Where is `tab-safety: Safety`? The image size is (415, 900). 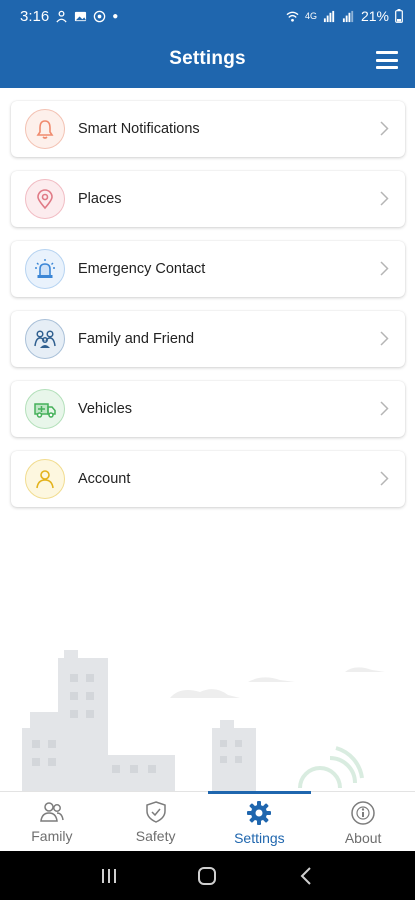 tab-safety: Safety is located at coordinates (156, 821).